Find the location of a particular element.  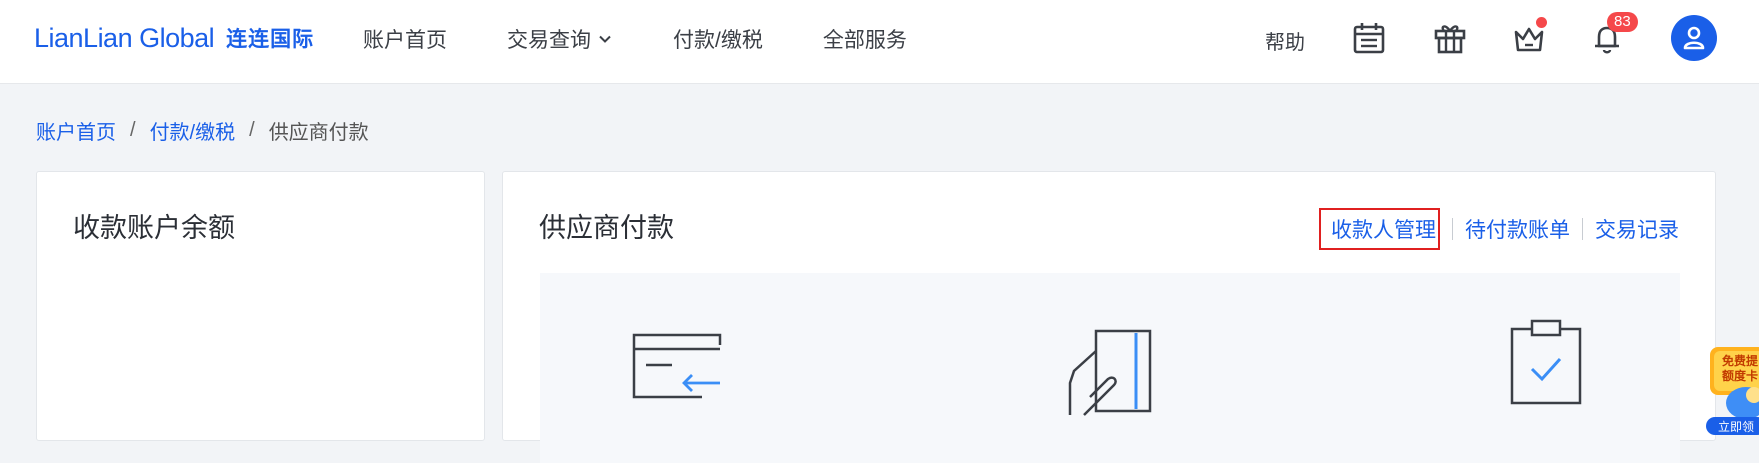

promo-line-2: 额度卡 is located at coordinates (1740, 376).